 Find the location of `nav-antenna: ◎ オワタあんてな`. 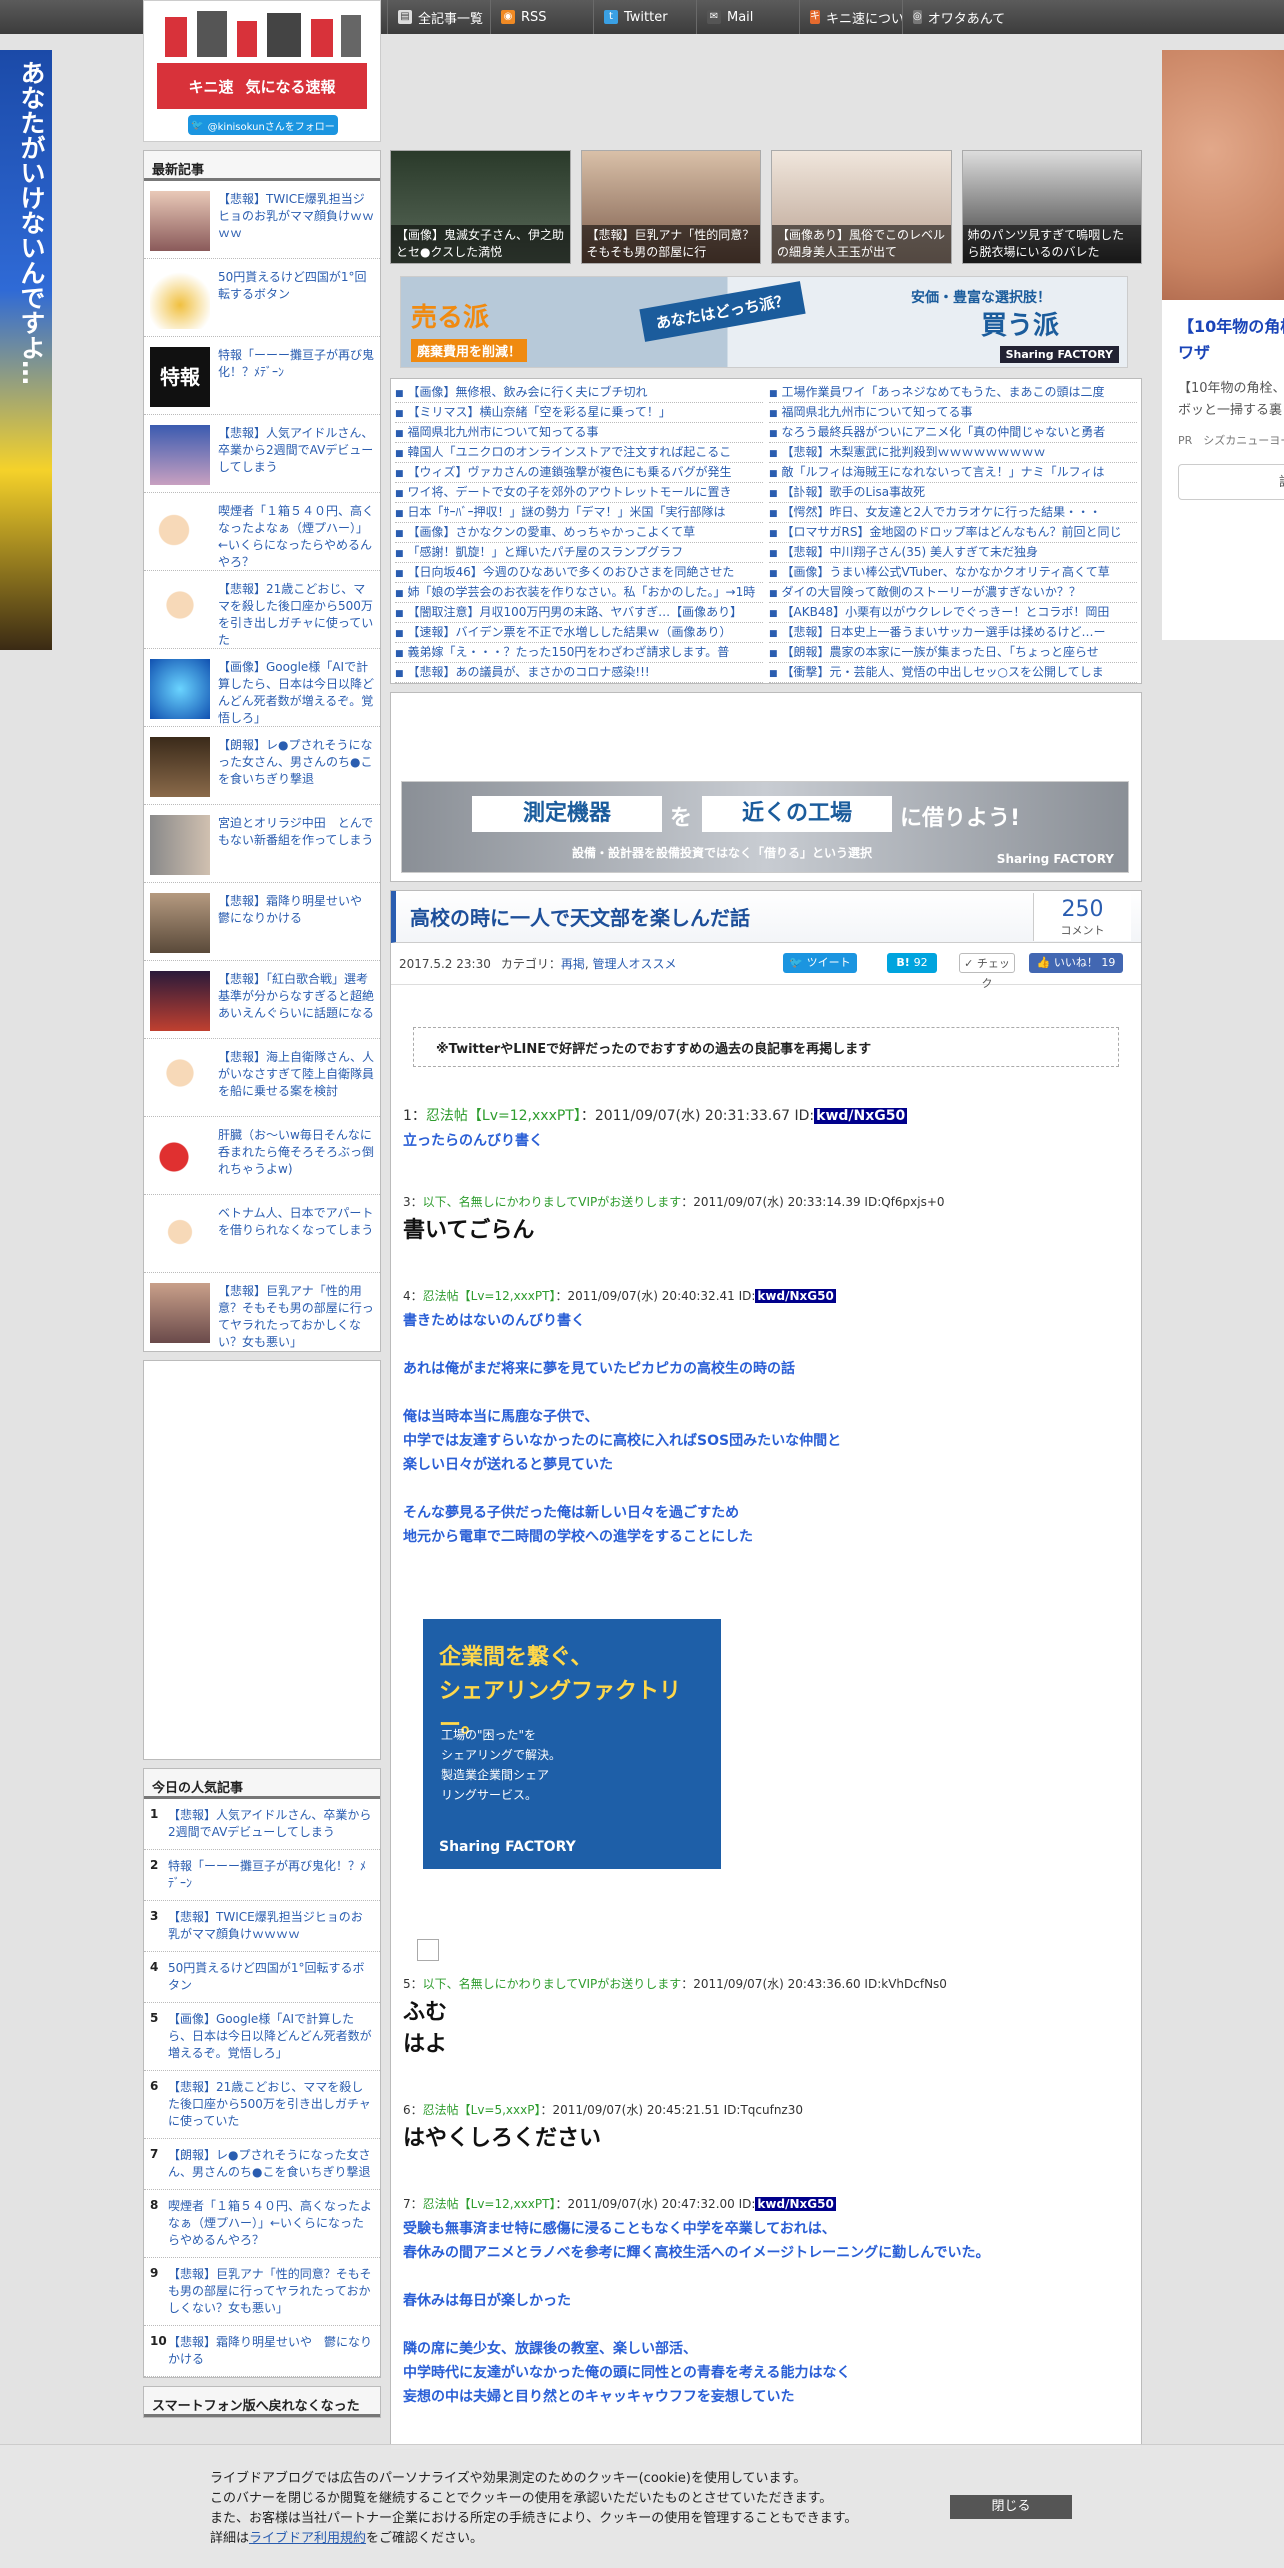

nav-antenna: ◎ オワタあんてな is located at coordinates (953, 17).